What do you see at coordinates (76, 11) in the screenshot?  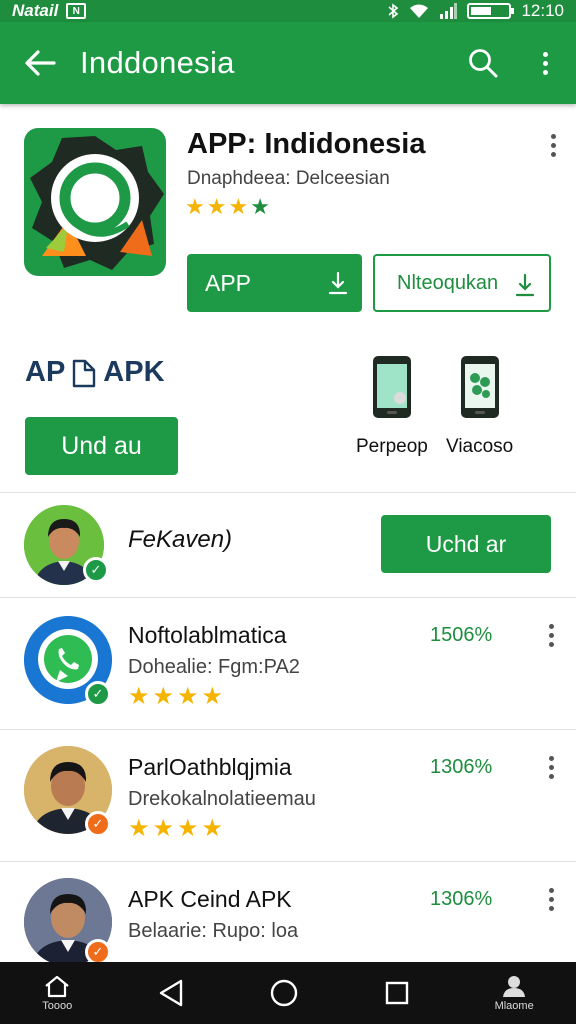 I see `carrier-icon: N` at bounding box center [76, 11].